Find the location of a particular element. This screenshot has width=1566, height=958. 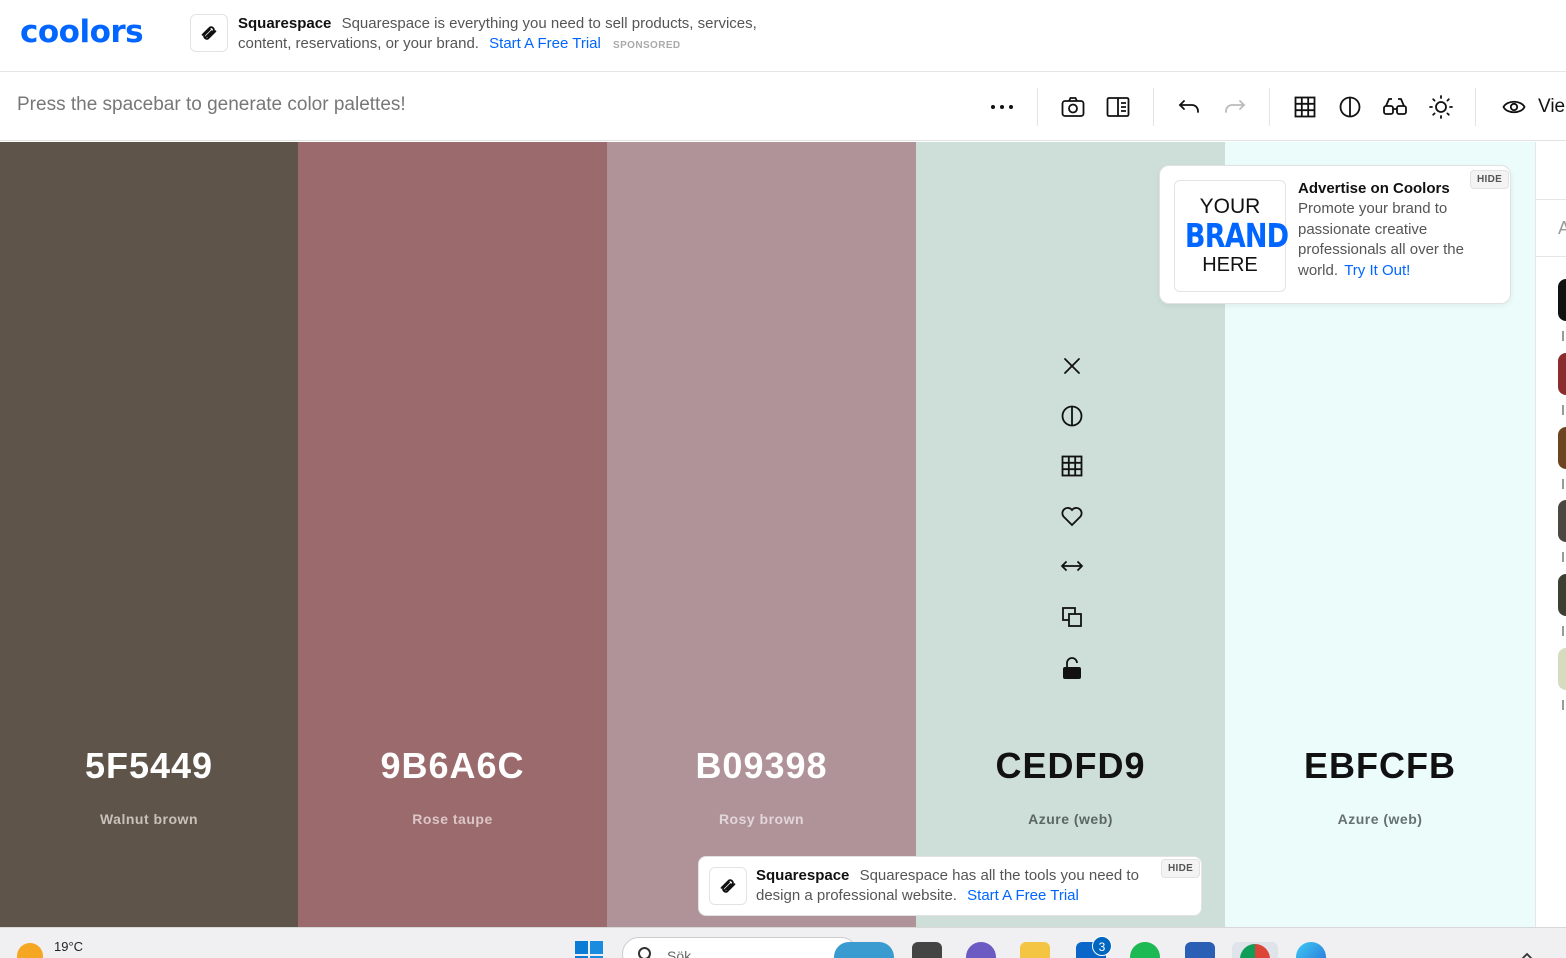

unlock-icon is located at coordinates (1072, 668).